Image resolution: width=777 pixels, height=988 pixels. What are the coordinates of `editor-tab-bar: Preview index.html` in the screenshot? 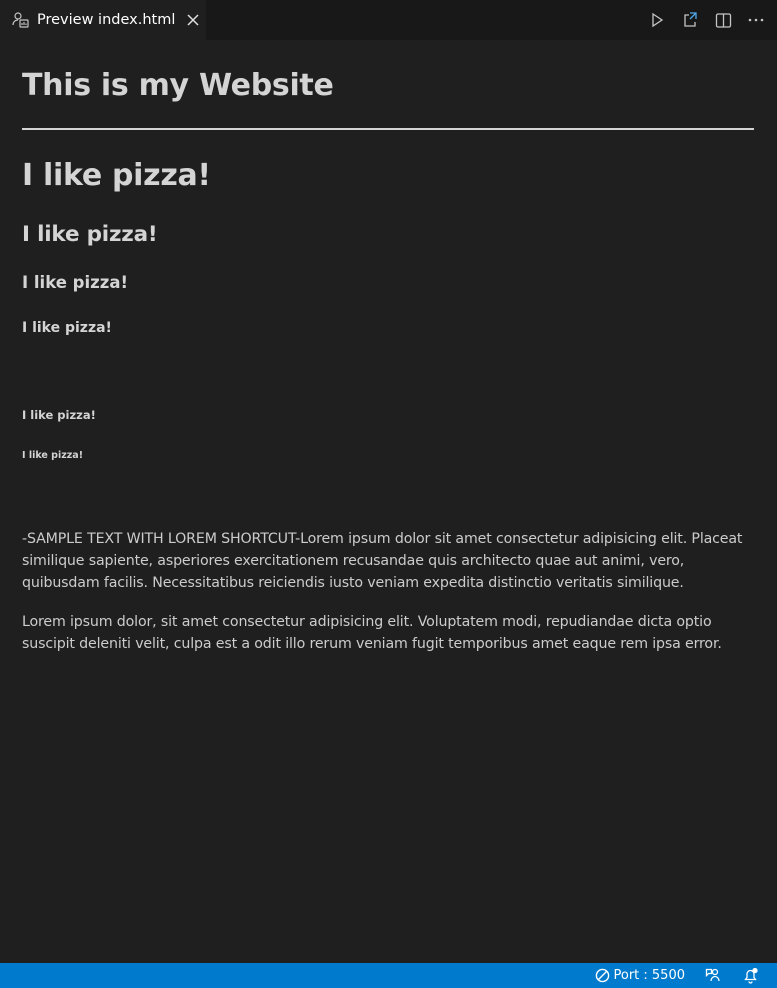 It's located at (388, 20).